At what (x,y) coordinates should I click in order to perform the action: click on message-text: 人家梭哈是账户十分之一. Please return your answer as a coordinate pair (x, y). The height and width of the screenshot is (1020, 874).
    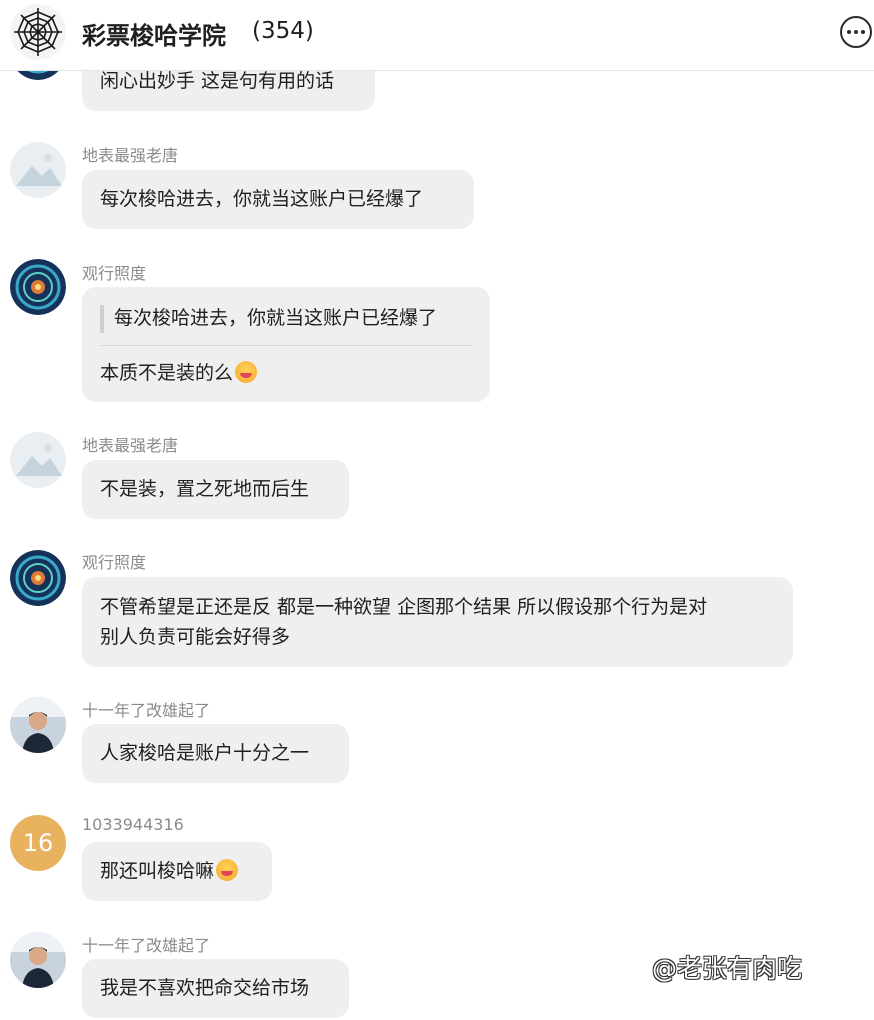
    Looking at the image, I should click on (205, 753).